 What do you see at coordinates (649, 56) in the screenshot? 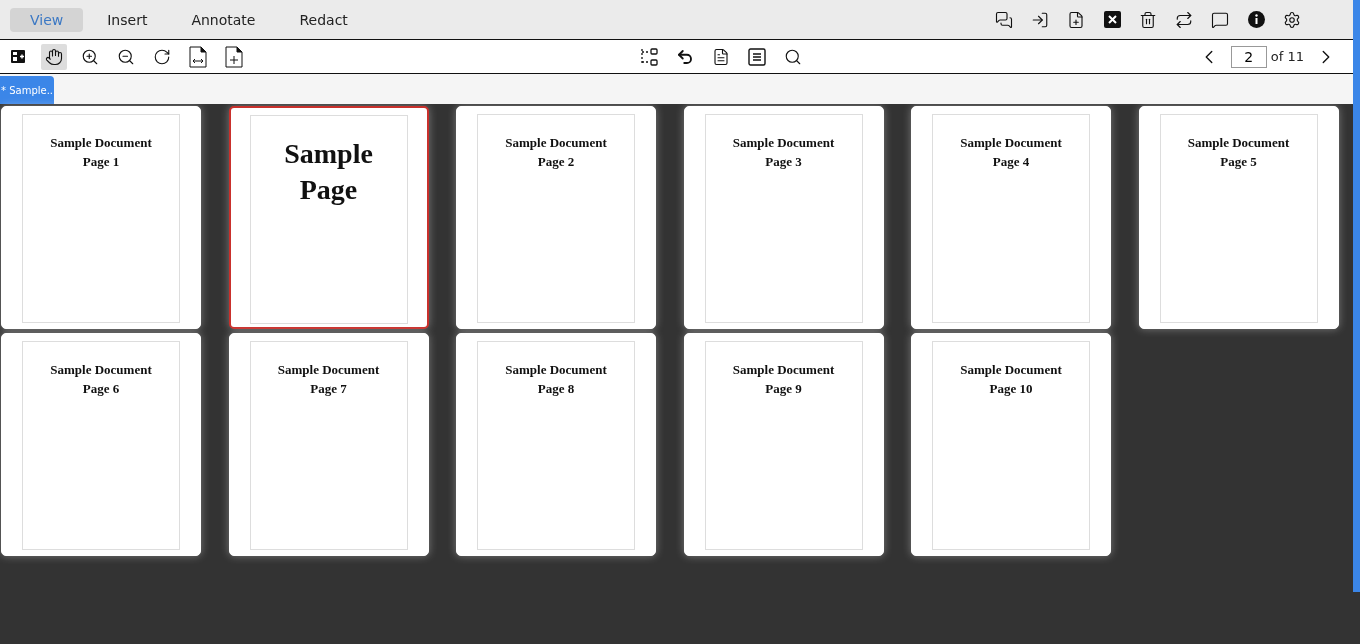
I see `selection-icon` at bounding box center [649, 56].